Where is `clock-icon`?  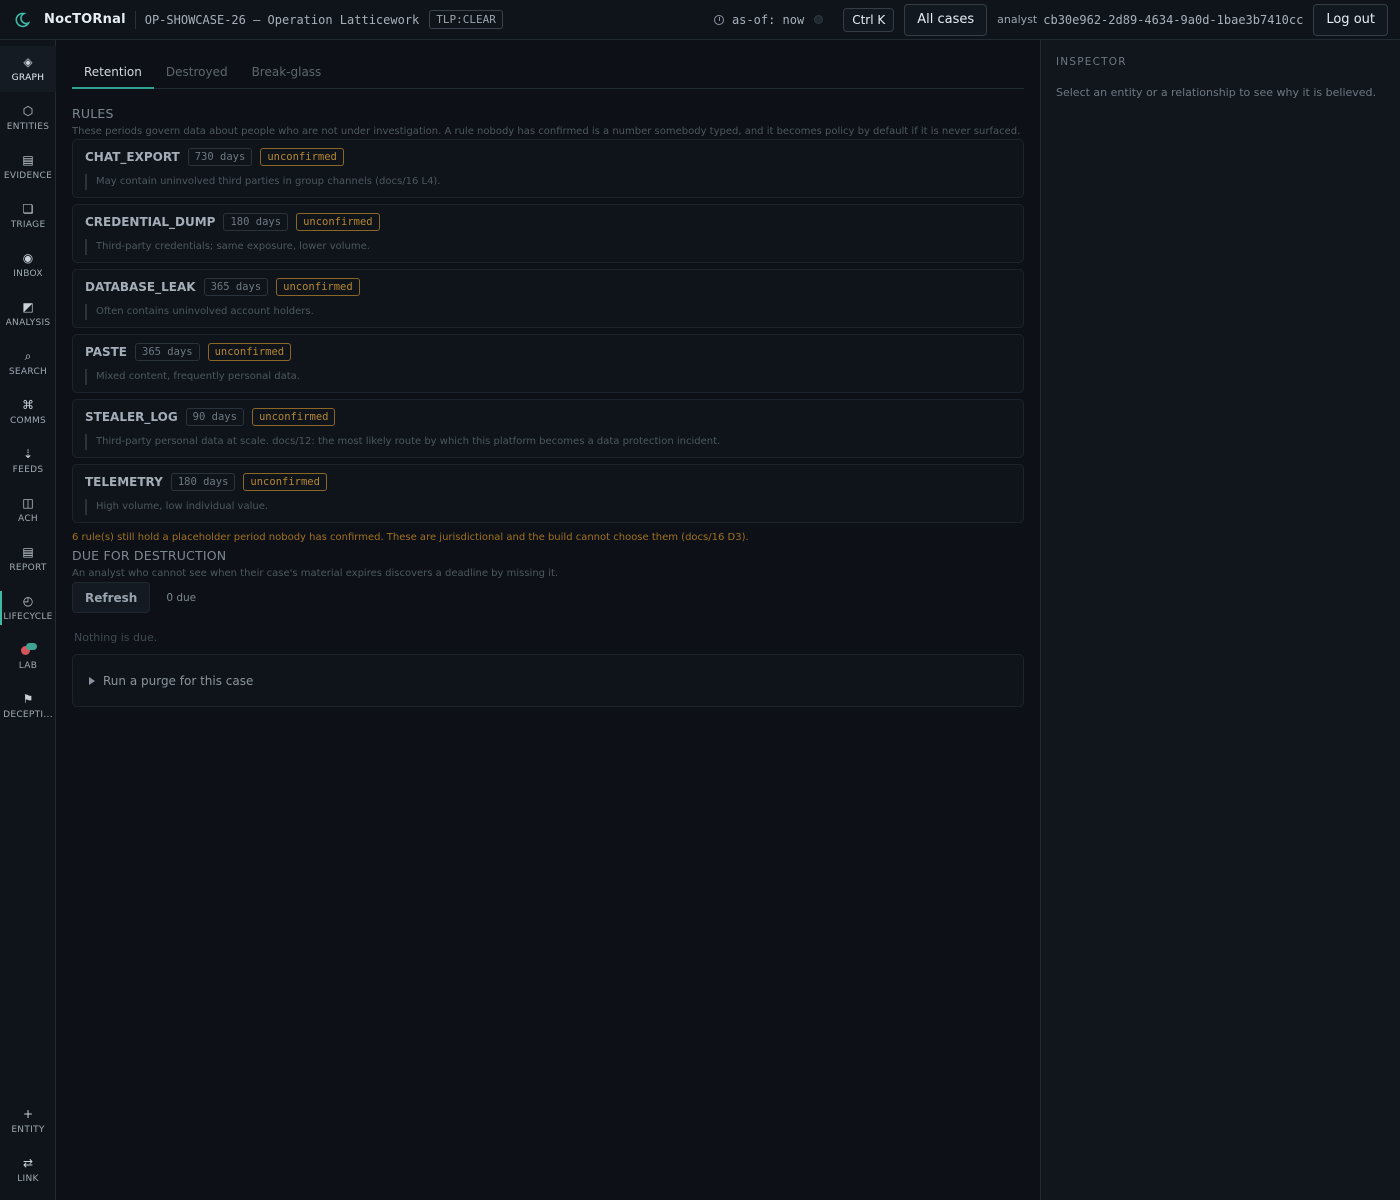 clock-icon is located at coordinates (718, 19).